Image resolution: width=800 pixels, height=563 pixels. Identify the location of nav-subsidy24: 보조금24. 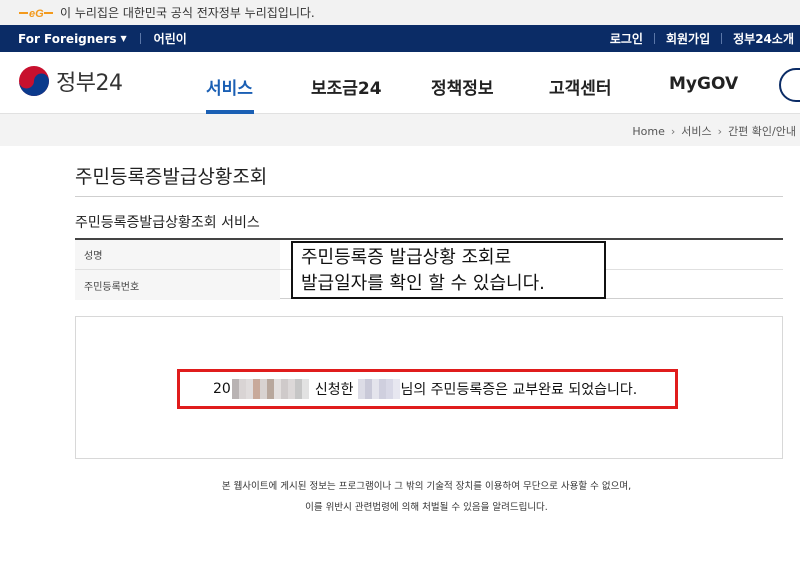
(346, 86).